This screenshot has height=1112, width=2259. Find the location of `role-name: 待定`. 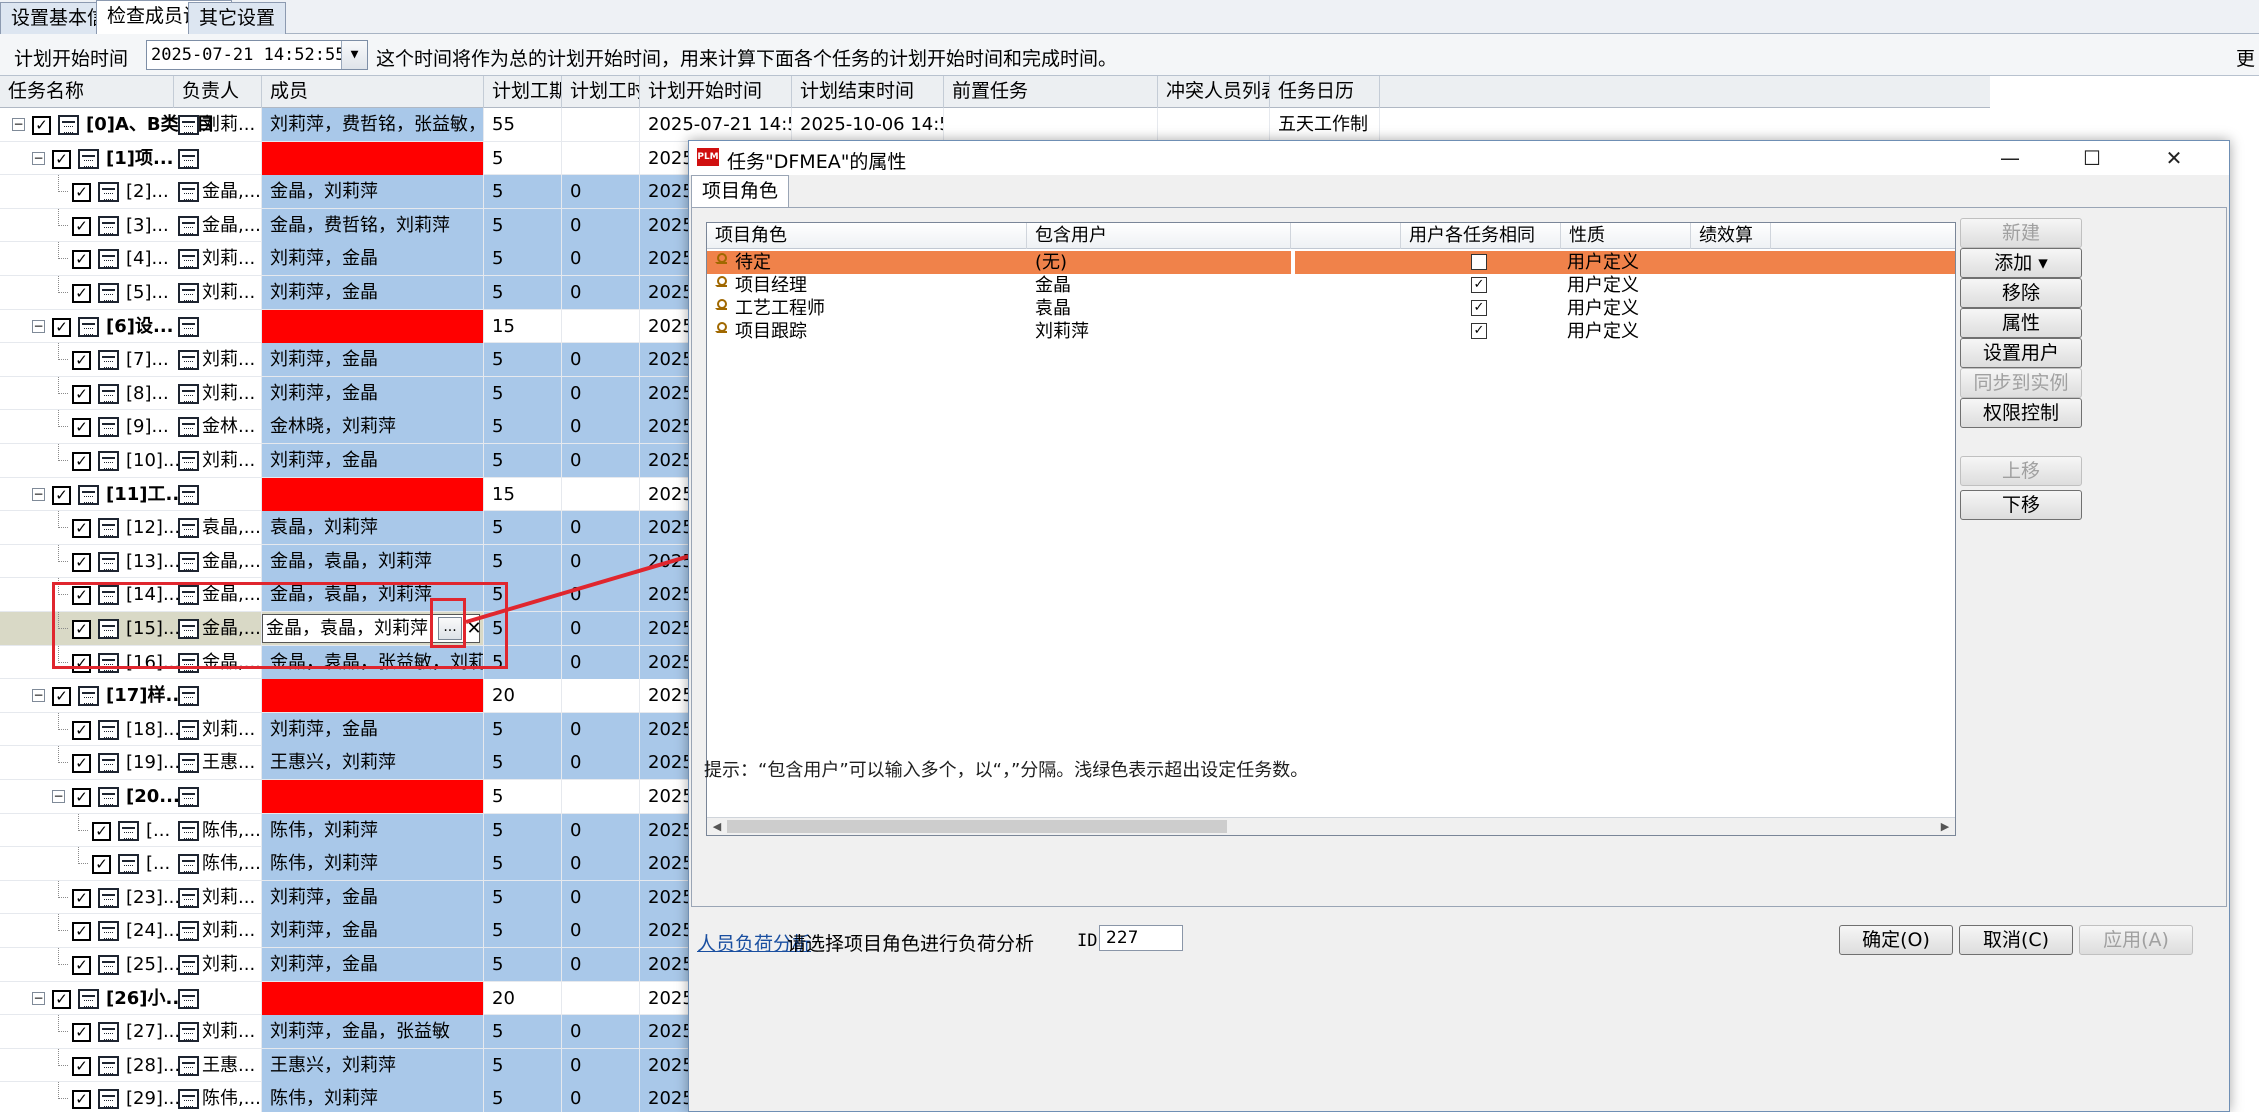

role-name: 待定 is located at coordinates (753, 262).